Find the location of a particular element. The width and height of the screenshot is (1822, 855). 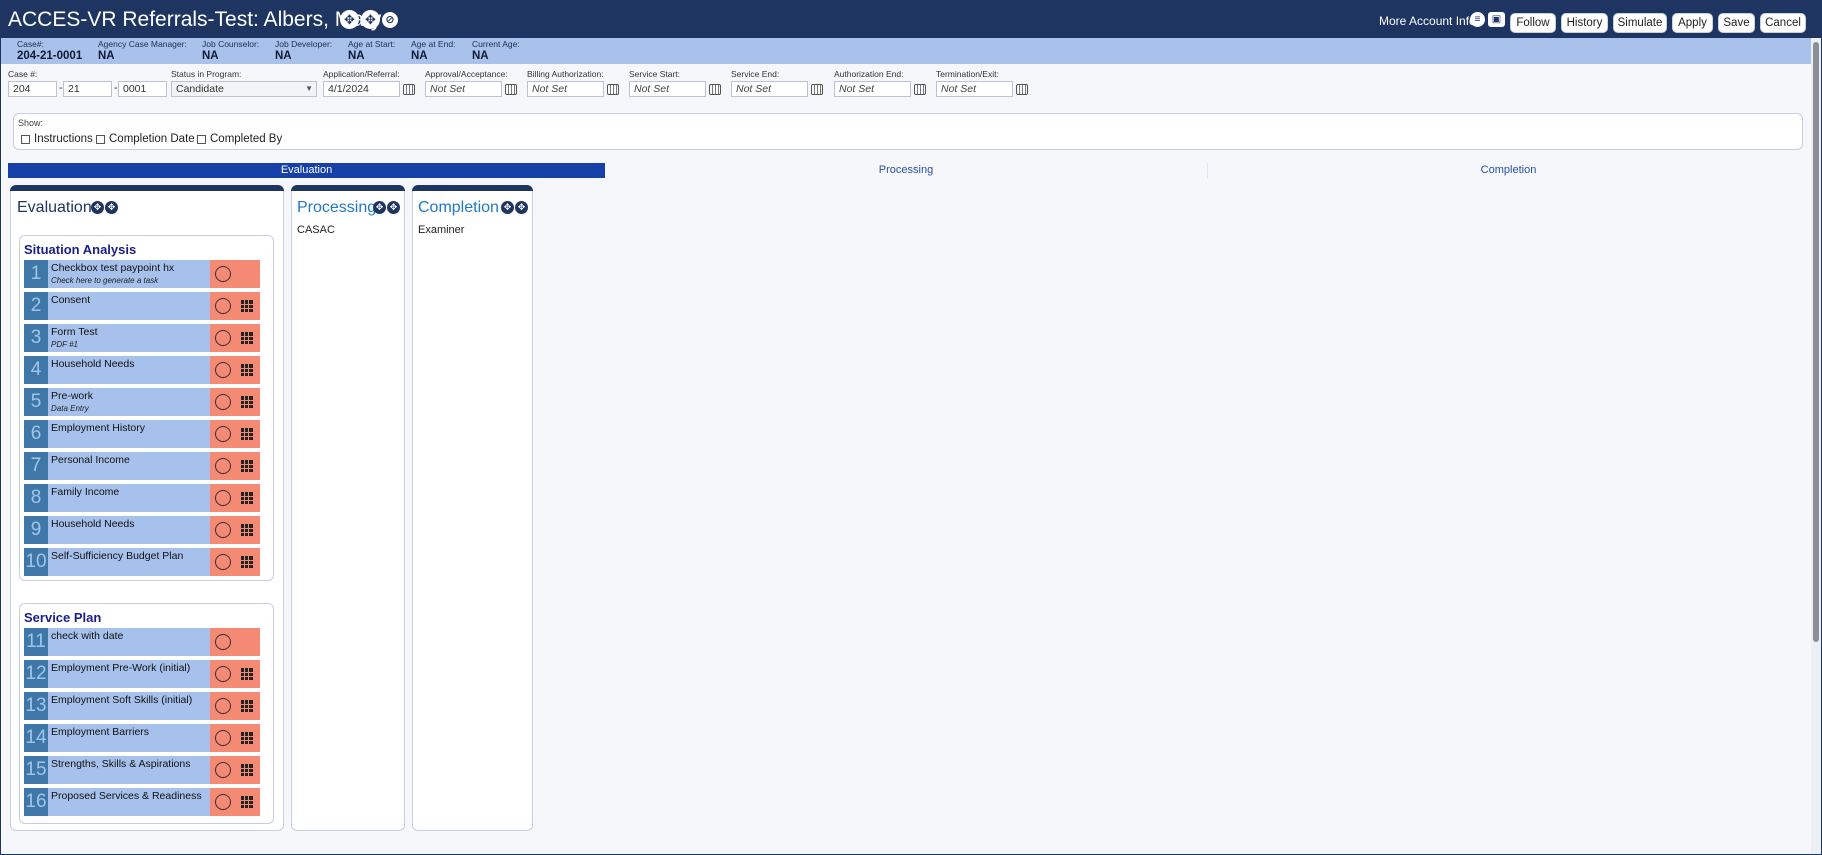

follow-button: Follow is located at coordinates (1533, 23).